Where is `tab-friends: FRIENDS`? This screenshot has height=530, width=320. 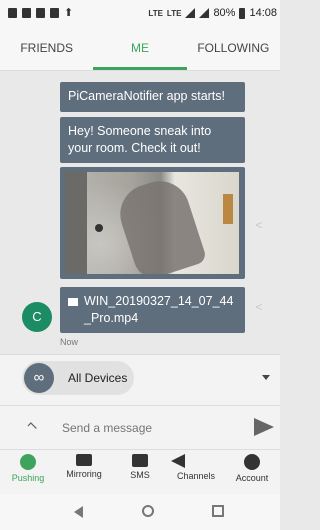
tab-friends: FRIENDS is located at coordinates (46, 49).